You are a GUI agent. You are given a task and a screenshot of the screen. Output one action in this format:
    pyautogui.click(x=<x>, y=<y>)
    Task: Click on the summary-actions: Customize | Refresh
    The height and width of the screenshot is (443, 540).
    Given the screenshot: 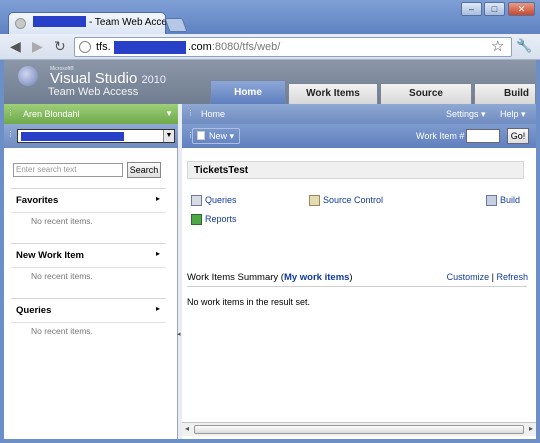 What is the action you would take?
    pyautogui.click(x=487, y=277)
    